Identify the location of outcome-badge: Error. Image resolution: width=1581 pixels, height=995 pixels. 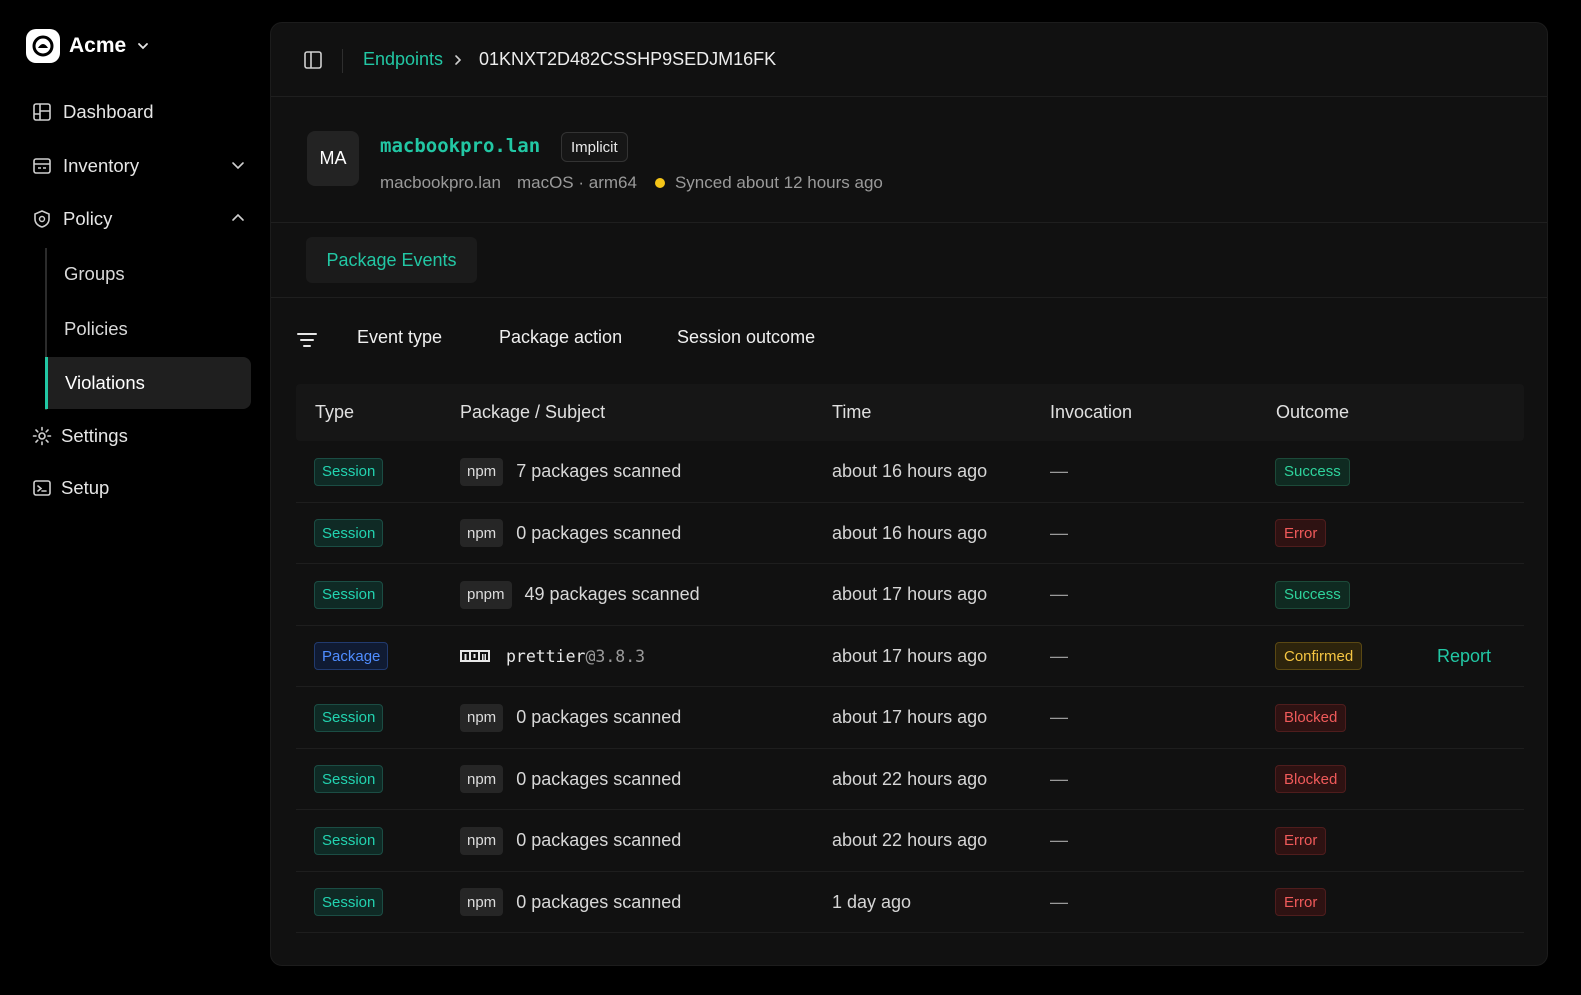
(1301, 902).